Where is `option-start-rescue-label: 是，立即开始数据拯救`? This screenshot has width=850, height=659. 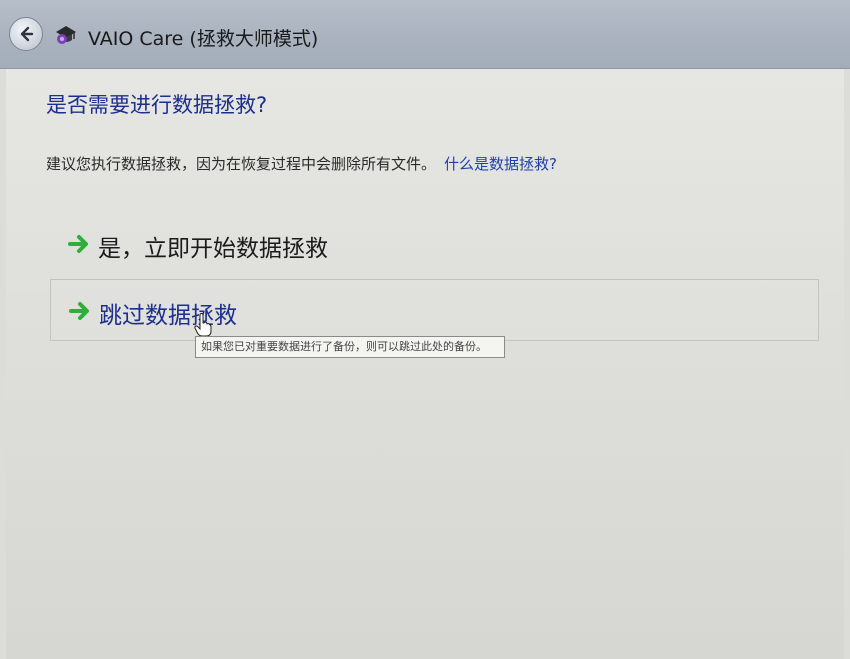 option-start-rescue-label: 是，立即开始数据拯救 is located at coordinates (213, 249).